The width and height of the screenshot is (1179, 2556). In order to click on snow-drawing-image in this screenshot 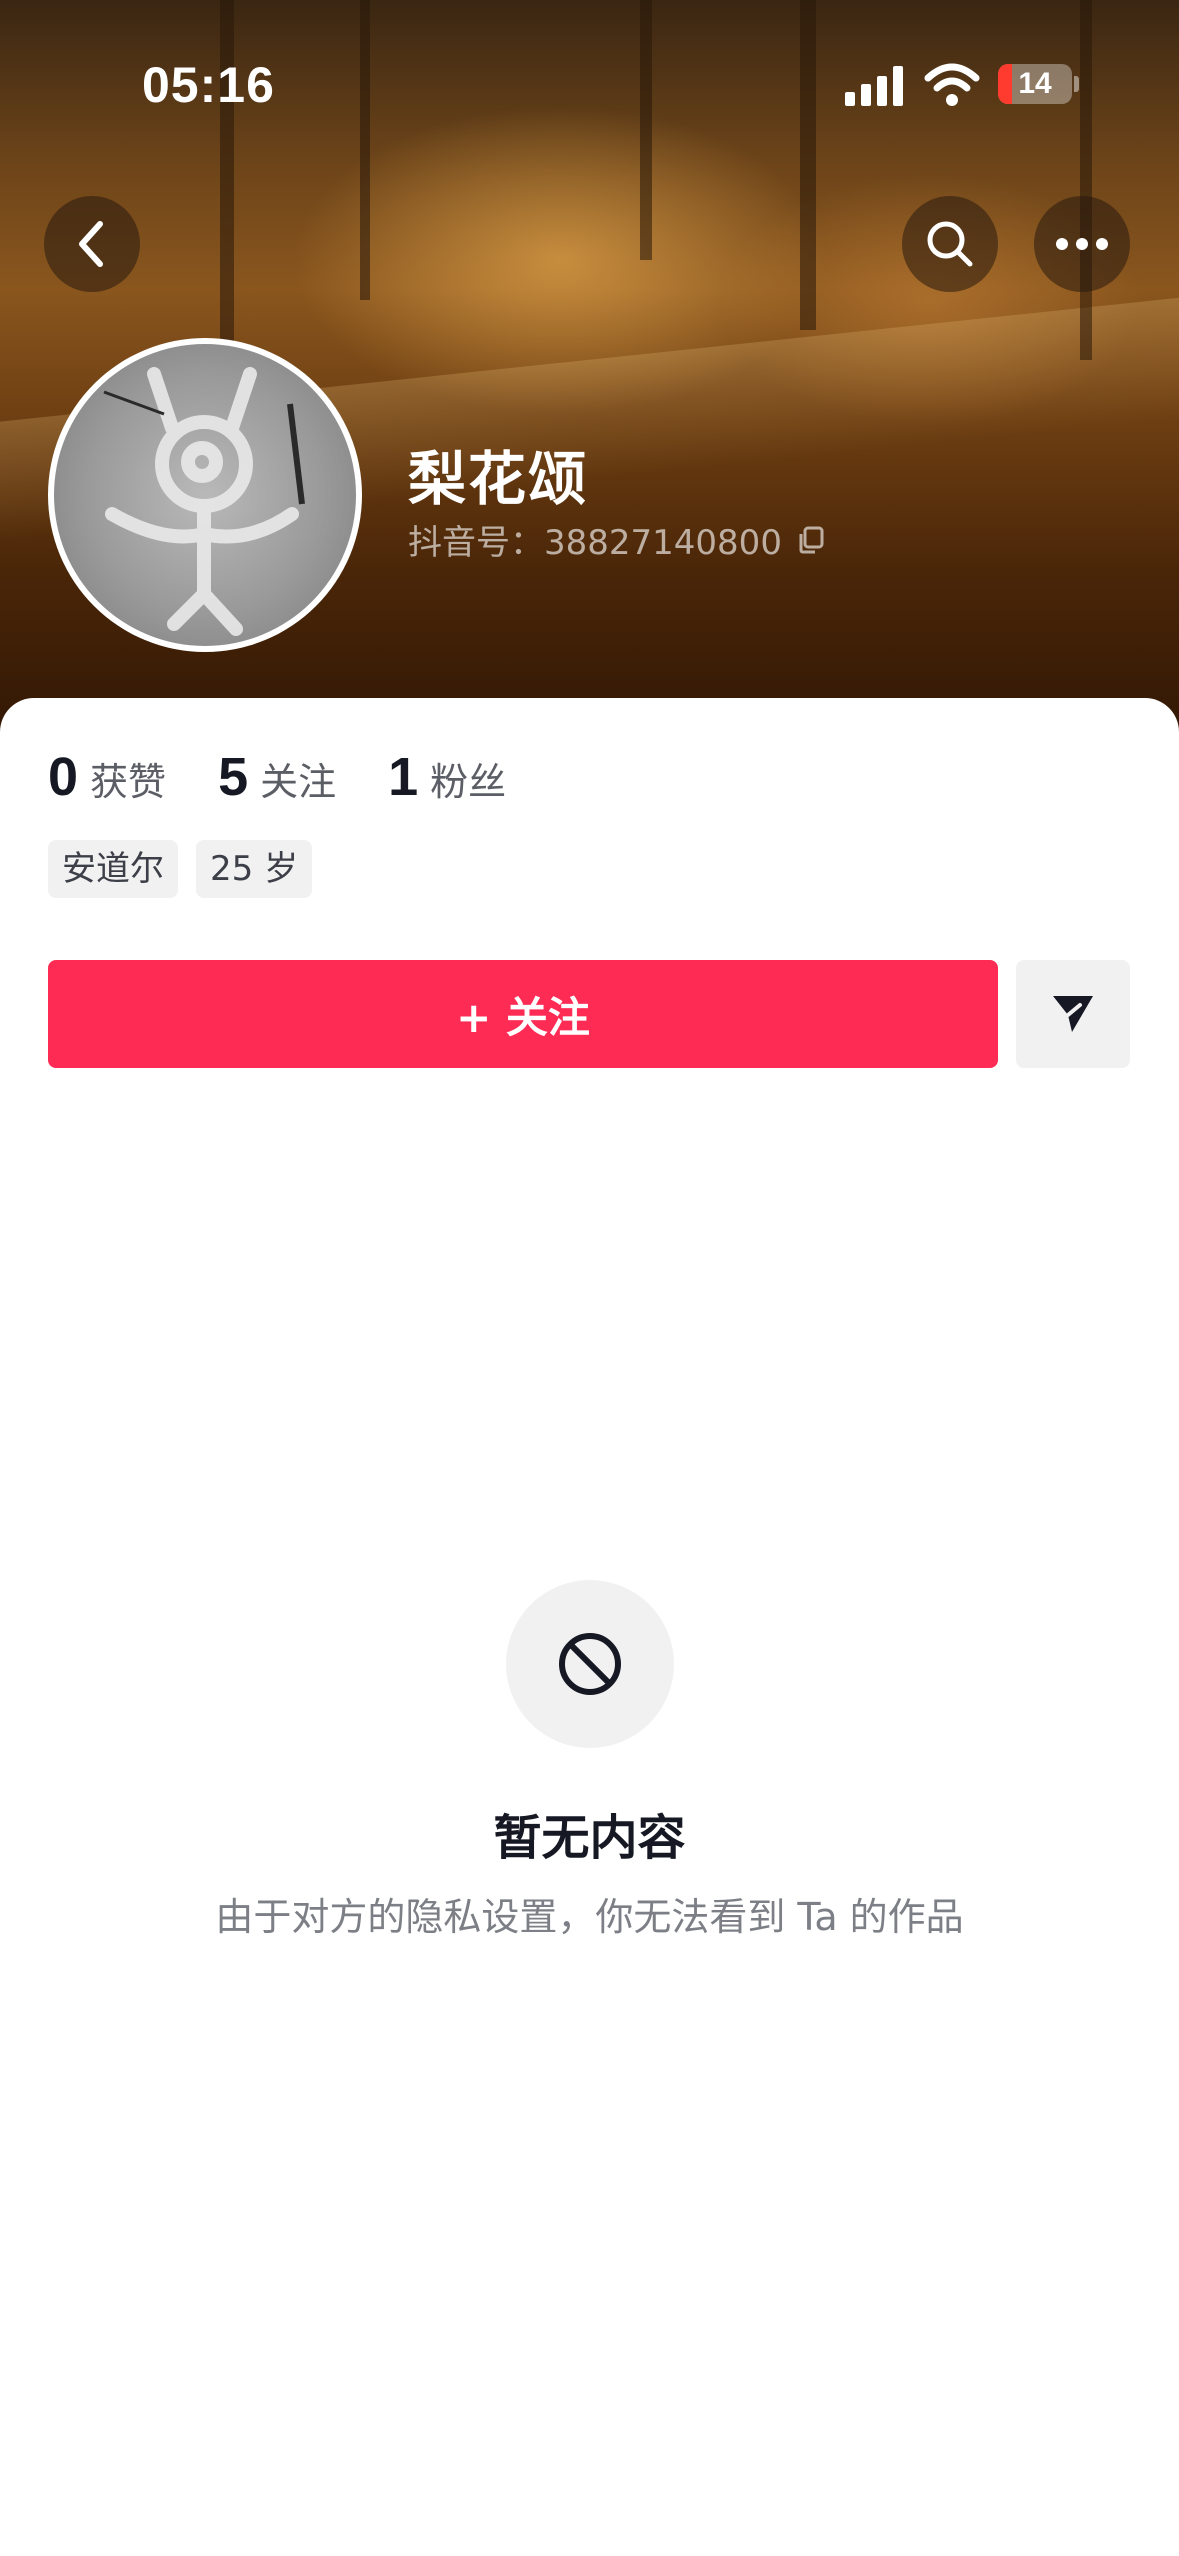, I will do `click(204, 501)`.